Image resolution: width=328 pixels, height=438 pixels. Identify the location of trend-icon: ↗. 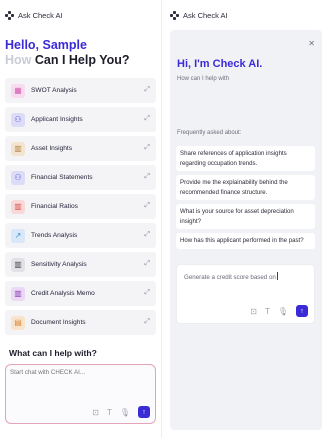
(18, 235).